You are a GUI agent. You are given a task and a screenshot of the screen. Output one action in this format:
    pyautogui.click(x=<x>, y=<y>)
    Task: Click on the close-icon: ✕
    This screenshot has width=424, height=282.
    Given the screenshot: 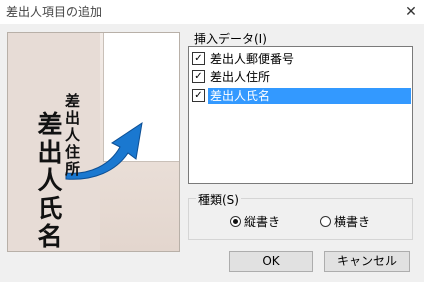 What is the action you would take?
    pyautogui.click(x=411, y=12)
    